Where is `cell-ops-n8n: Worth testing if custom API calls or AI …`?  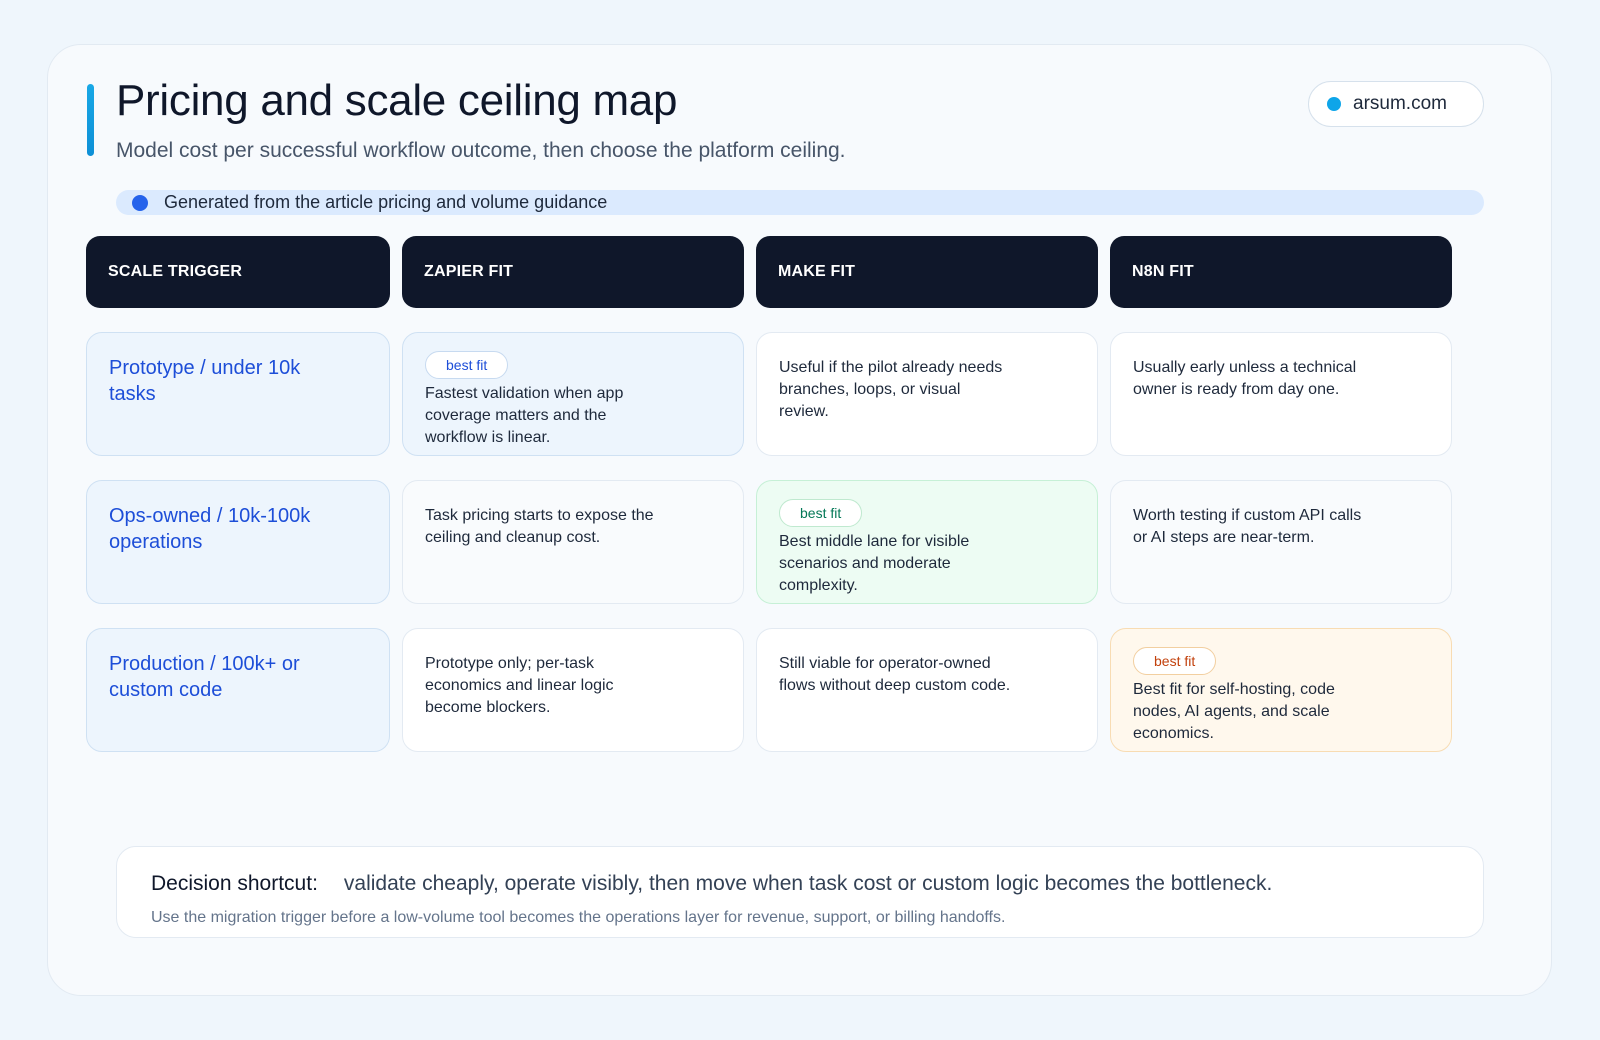
cell-ops-n8n: Worth testing if custom API calls or AI … is located at coordinates (1281, 542).